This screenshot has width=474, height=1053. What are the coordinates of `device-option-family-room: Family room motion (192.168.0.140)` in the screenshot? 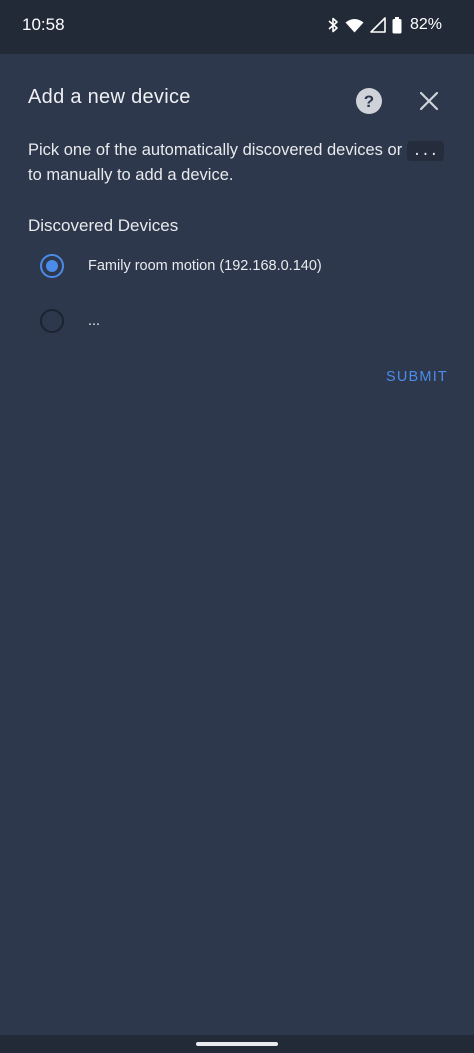 It's located at (181, 266).